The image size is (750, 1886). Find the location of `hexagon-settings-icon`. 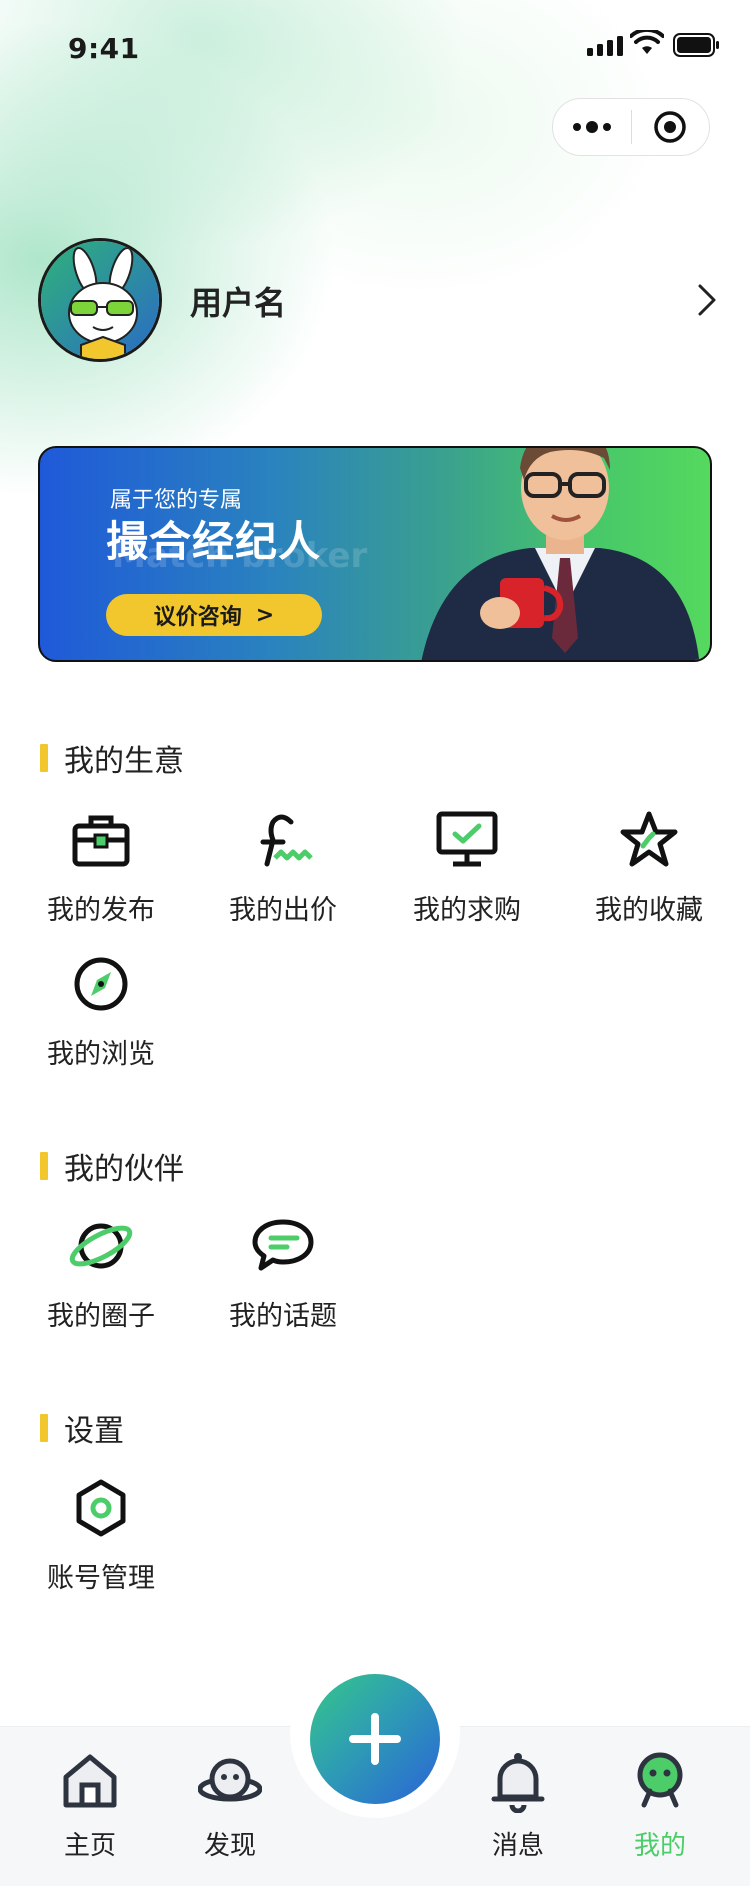

hexagon-settings-icon is located at coordinates (101, 1508).